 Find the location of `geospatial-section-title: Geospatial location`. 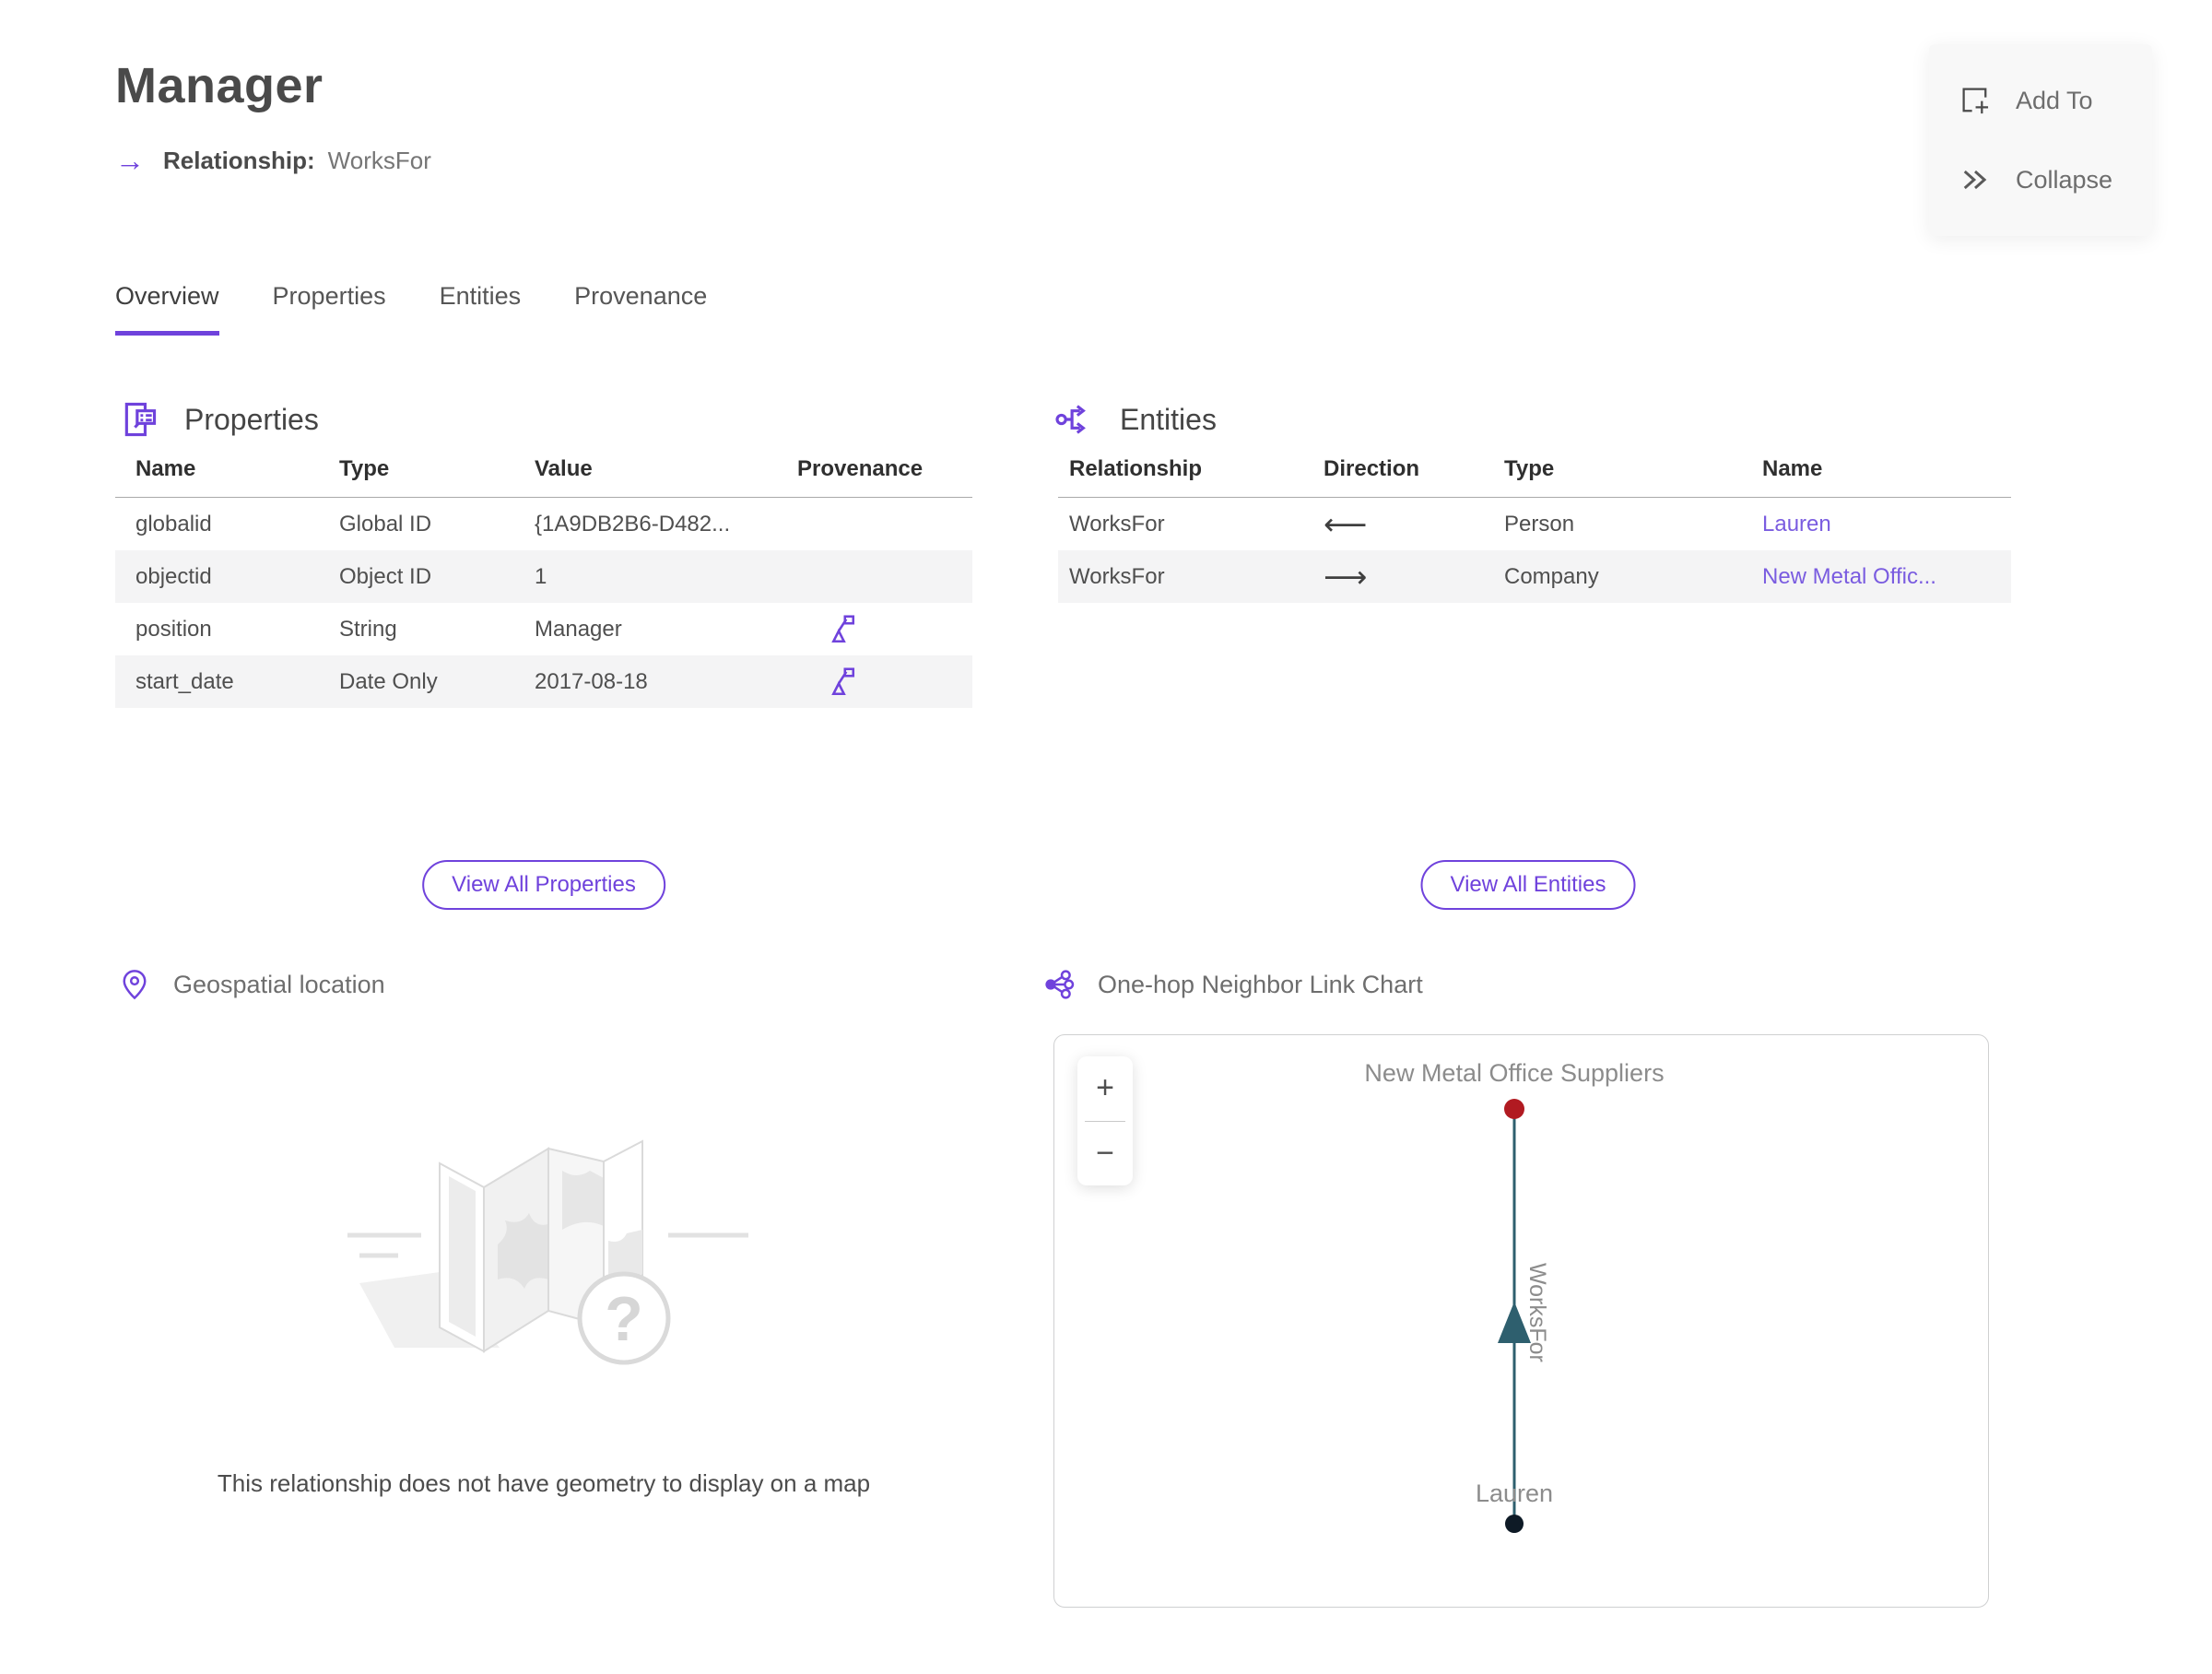

geospatial-section-title: Geospatial location is located at coordinates (279, 984).